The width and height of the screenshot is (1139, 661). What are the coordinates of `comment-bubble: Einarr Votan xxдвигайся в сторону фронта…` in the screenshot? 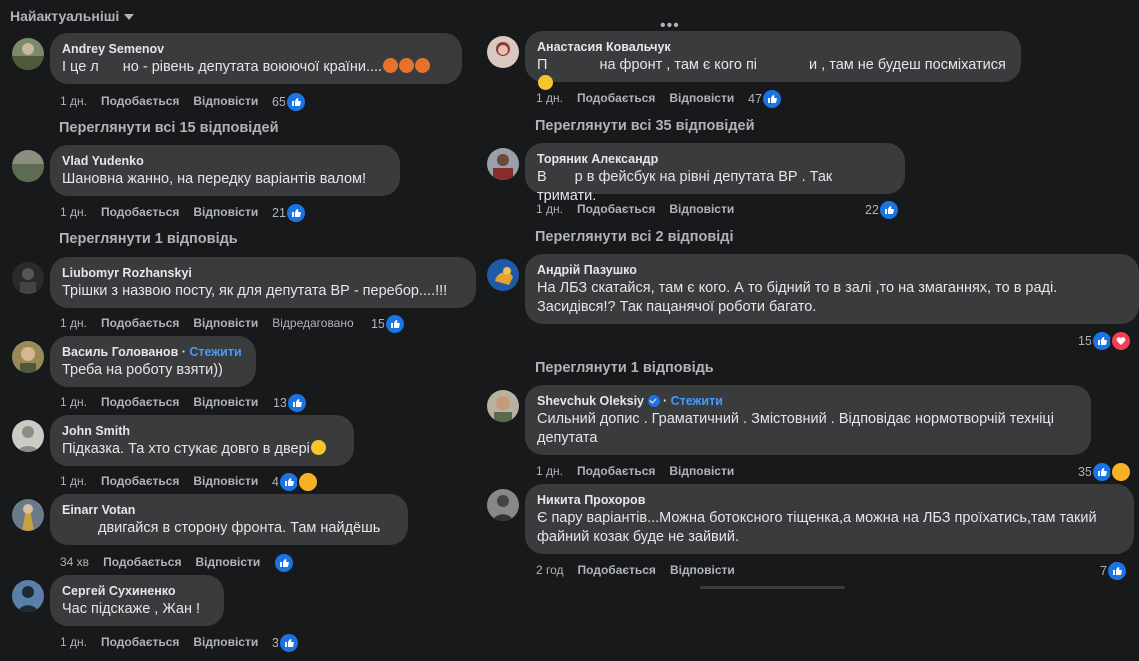 It's located at (229, 519).